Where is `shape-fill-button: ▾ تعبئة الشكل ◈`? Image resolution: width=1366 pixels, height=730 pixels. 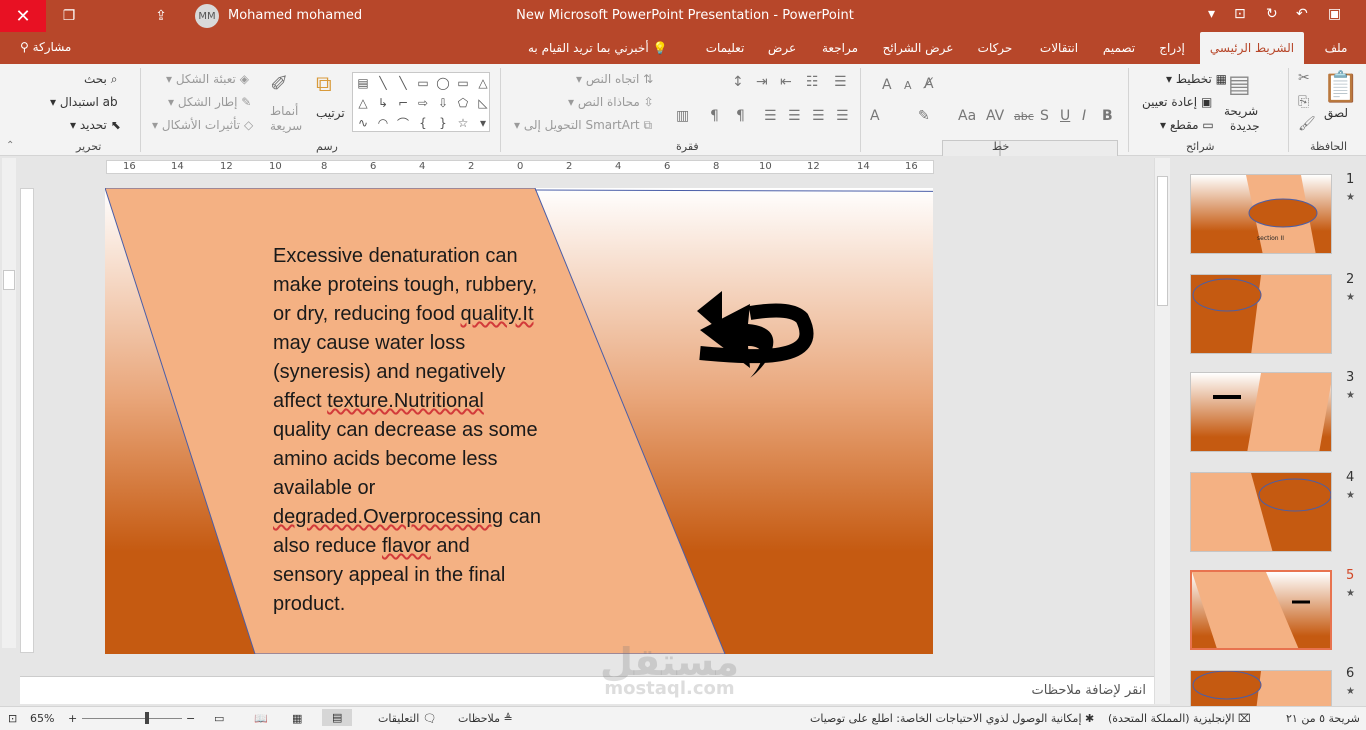 shape-fill-button: ▾ تعبئة الشكل ◈ is located at coordinates (207, 79).